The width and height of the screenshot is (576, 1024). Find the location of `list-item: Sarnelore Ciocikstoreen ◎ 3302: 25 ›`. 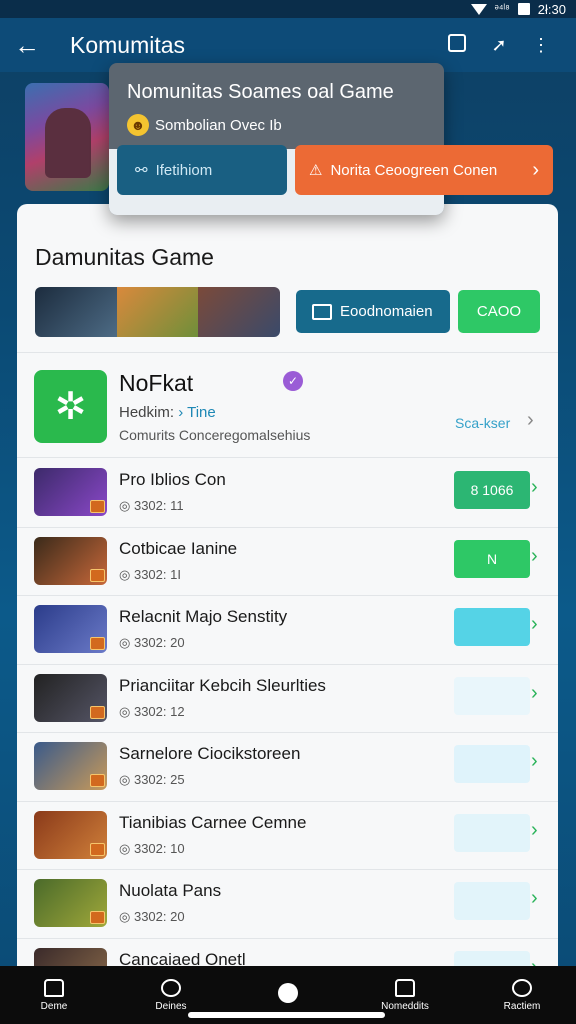

list-item: Sarnelore Ciocikstoreen ◎ 3302: 25 › is located at coordinates (287, 768).